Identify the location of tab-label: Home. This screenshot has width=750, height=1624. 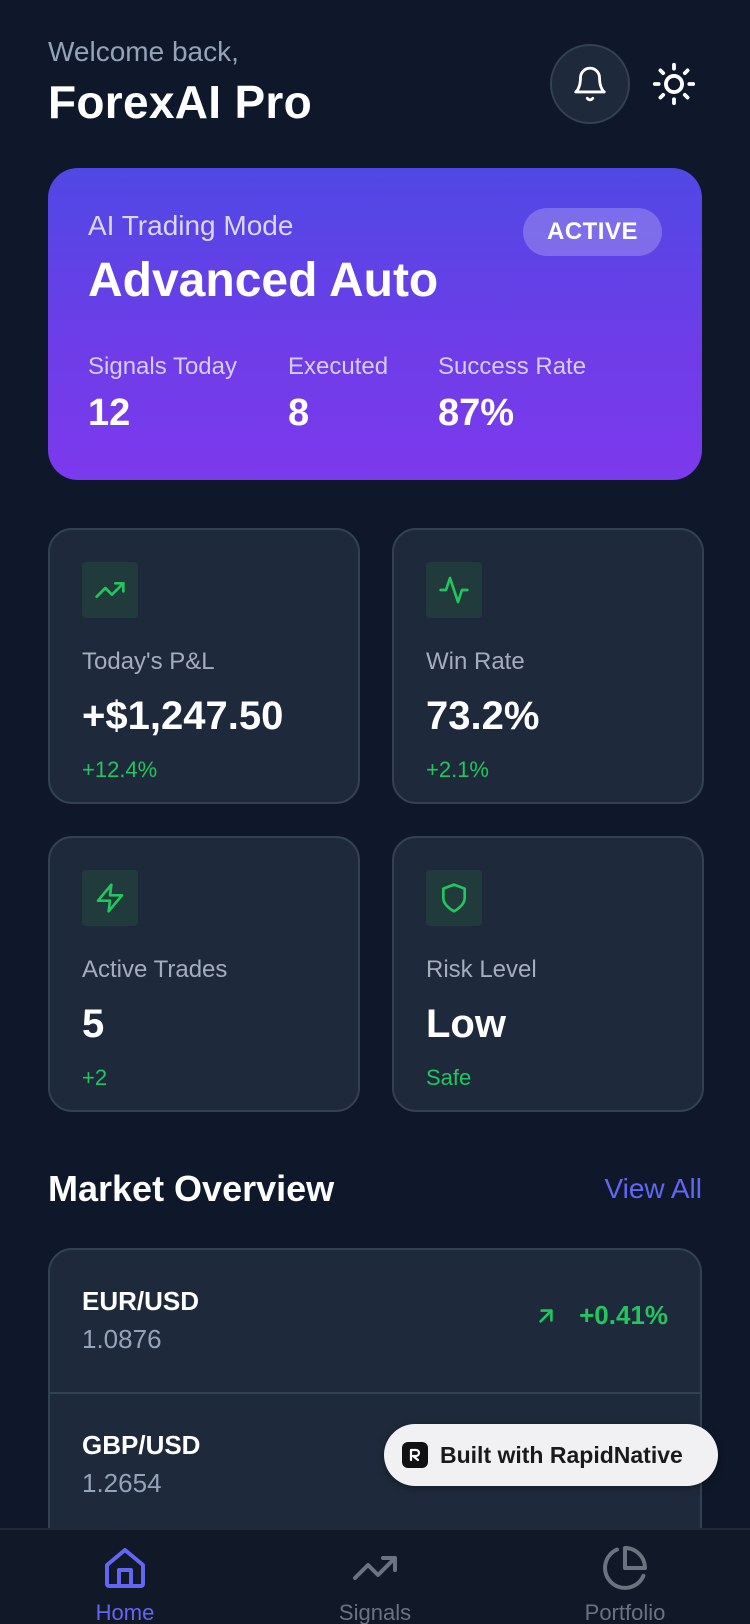
(125, 1612).